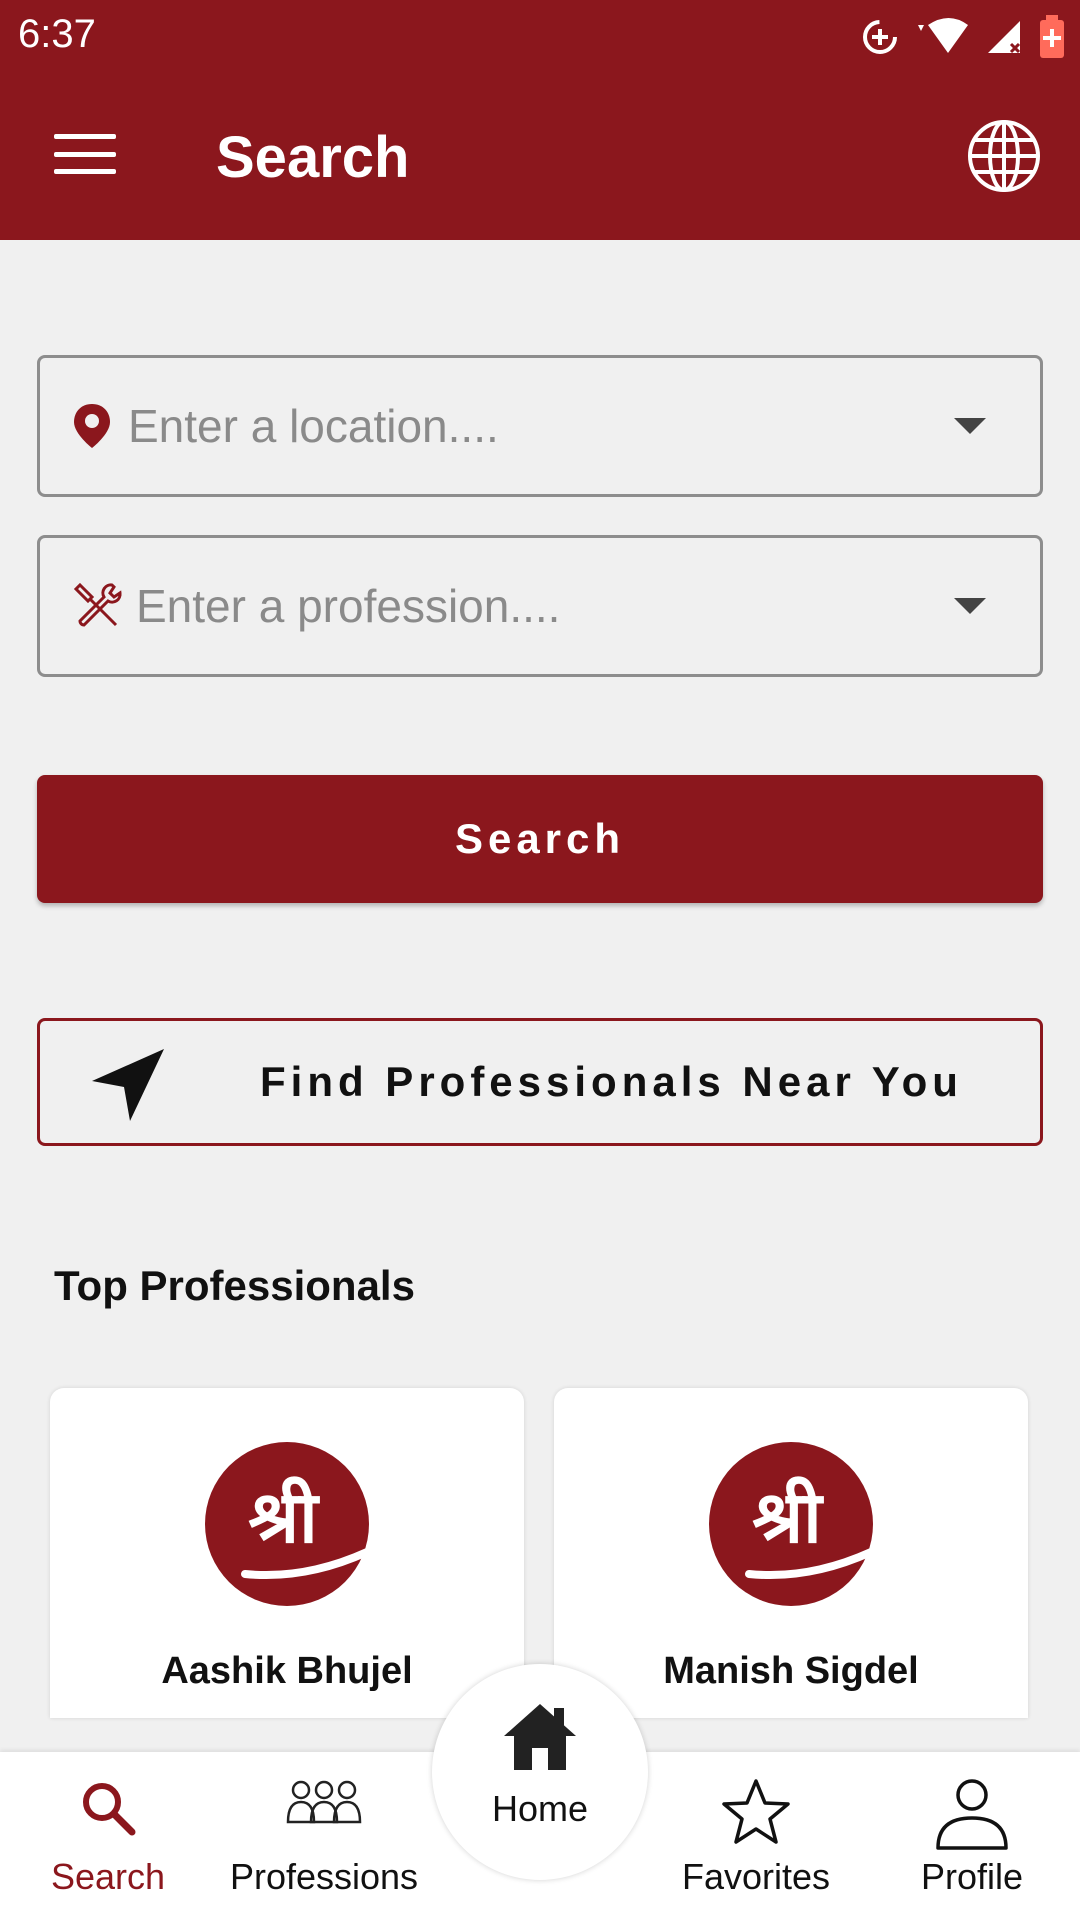 This screenshot has width=1080, height=1920. What do you see at coordinates (57, 34) in the screenshot?
I see `status-time: 6:37` at bounding box center [57, 34].